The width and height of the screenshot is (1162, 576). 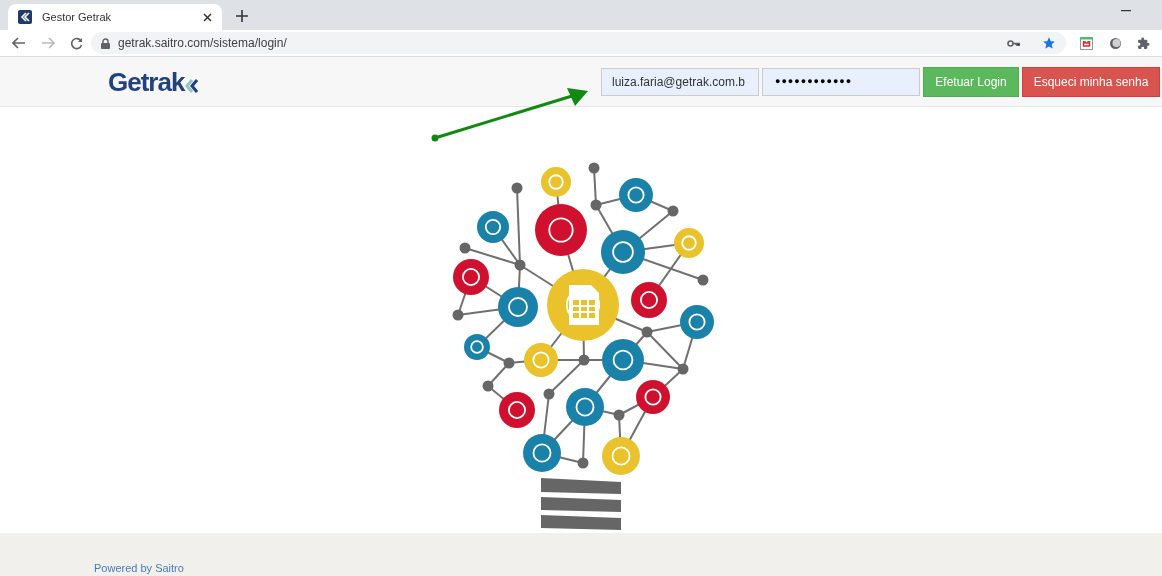 I want to click on key-icon, so click(x=1013, y=43).